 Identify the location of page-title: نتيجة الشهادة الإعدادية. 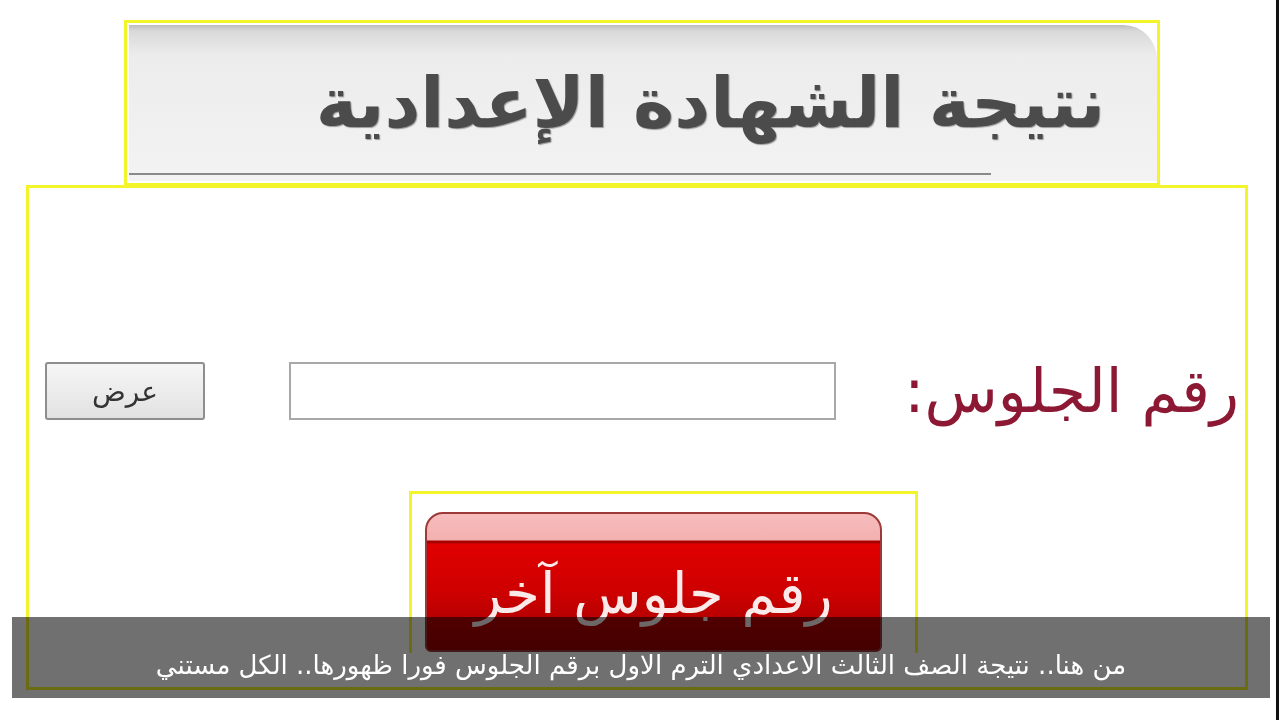
(710, 103).